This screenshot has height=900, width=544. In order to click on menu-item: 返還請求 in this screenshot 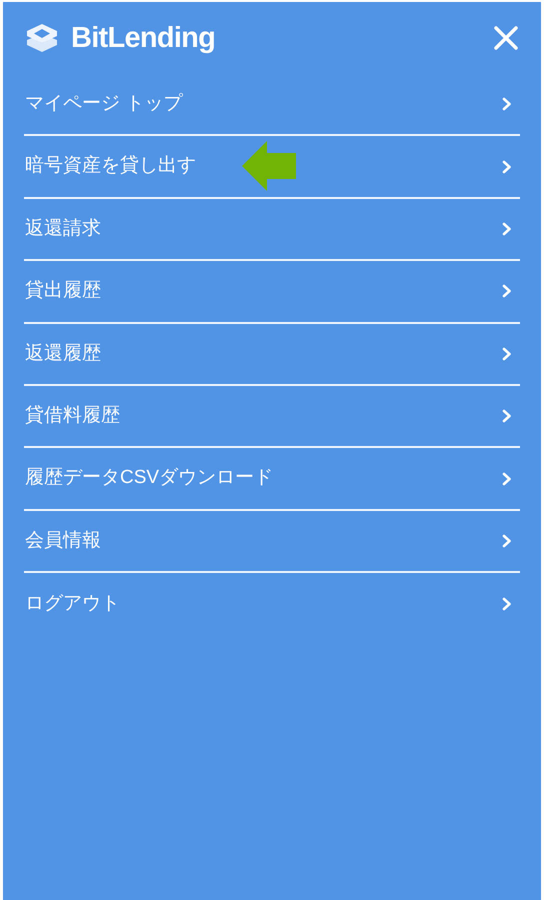, I will do `click(272, 230)`.